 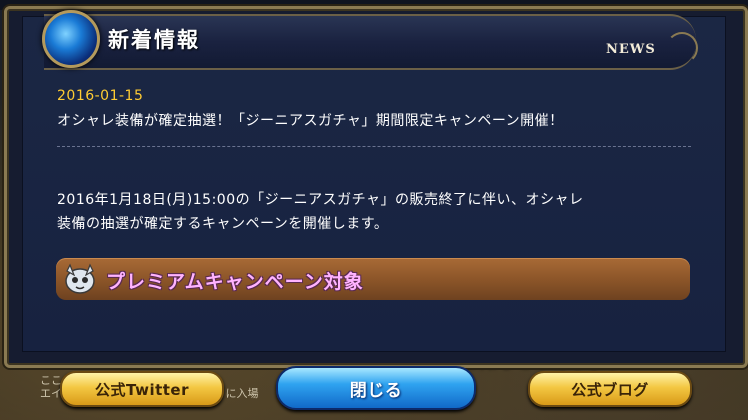 I want to click on official-twitter-button: 公式Twitter, so click(x=142, y=389).